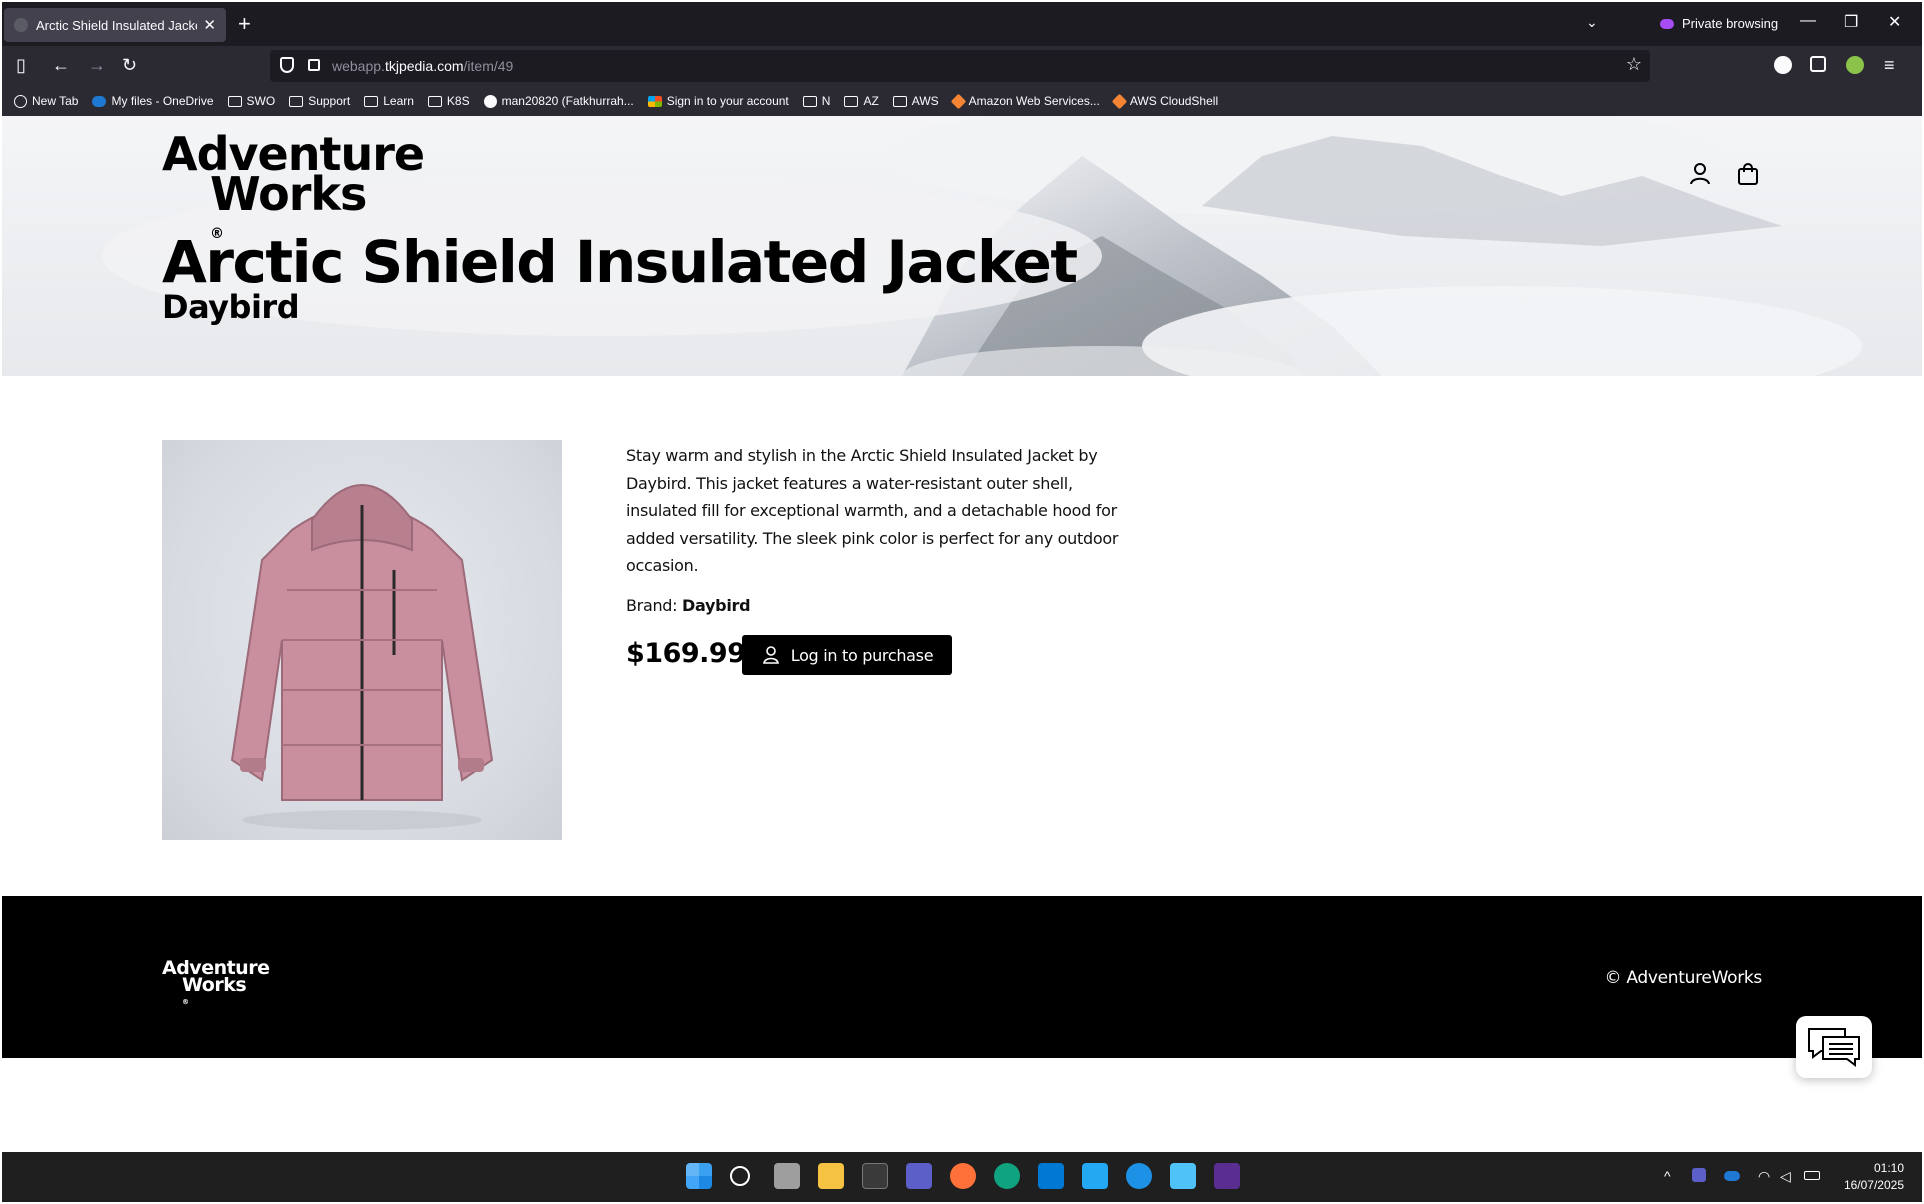 The width and height of the screenshot is (1924, 1204). I want to click on footer-logo-line-2: Works, so click(214, 985).